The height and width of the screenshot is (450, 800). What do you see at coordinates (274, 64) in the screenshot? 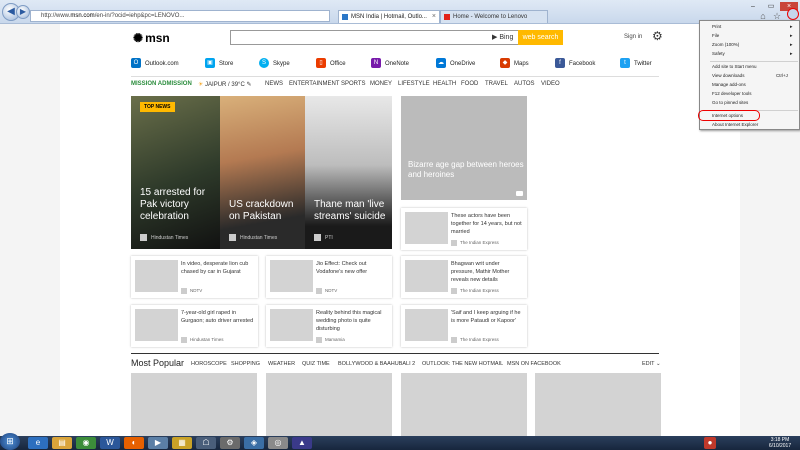
I see `service-skype: S Skype` at bounding box center [274, 64].